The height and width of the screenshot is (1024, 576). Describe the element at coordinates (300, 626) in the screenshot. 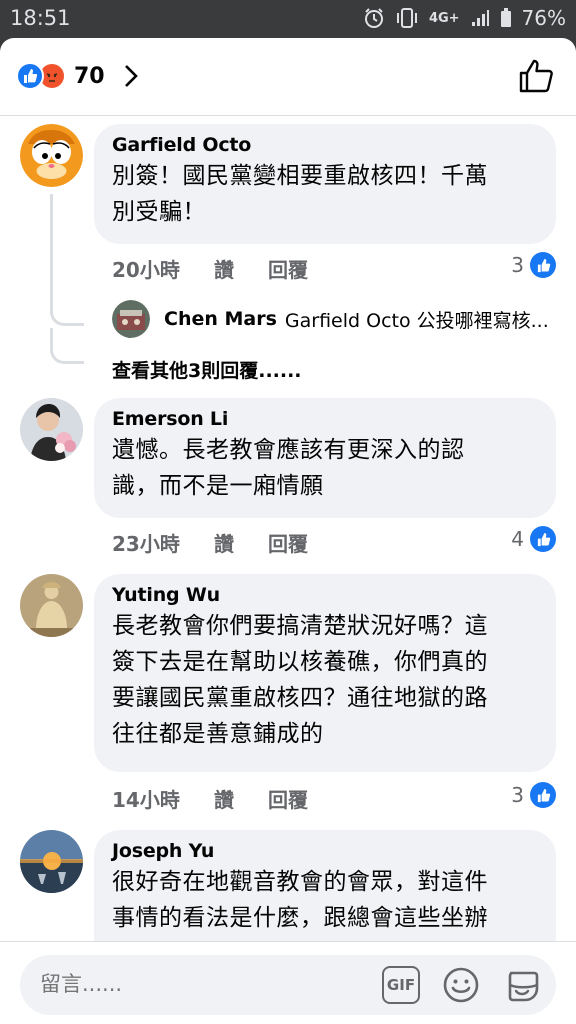

I see `comment-text-line: 長老教會你們要搞清楚狀況好嗎？這` at that location.